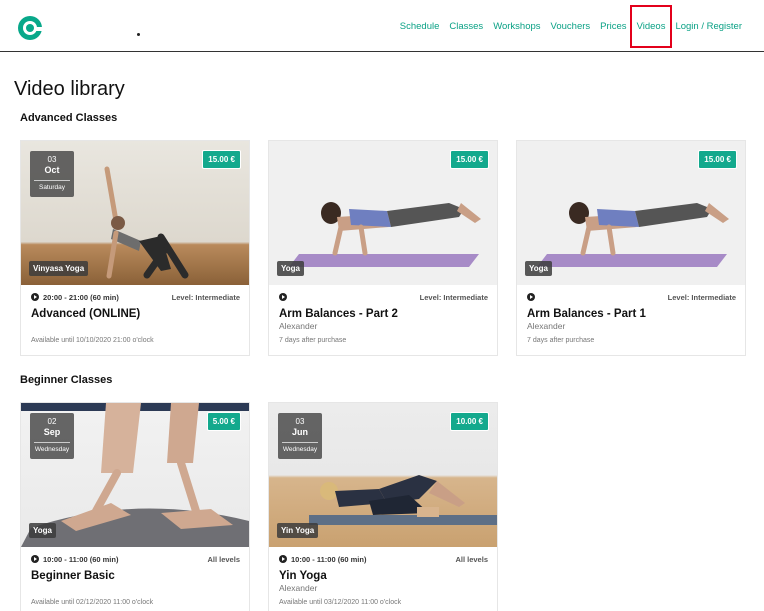 The width and height of the screenshot is (764, 611). What do you see at coordinates (52, 432) in the screenshot?
I see `date-month: Sep` at bounding box center [52, 432].